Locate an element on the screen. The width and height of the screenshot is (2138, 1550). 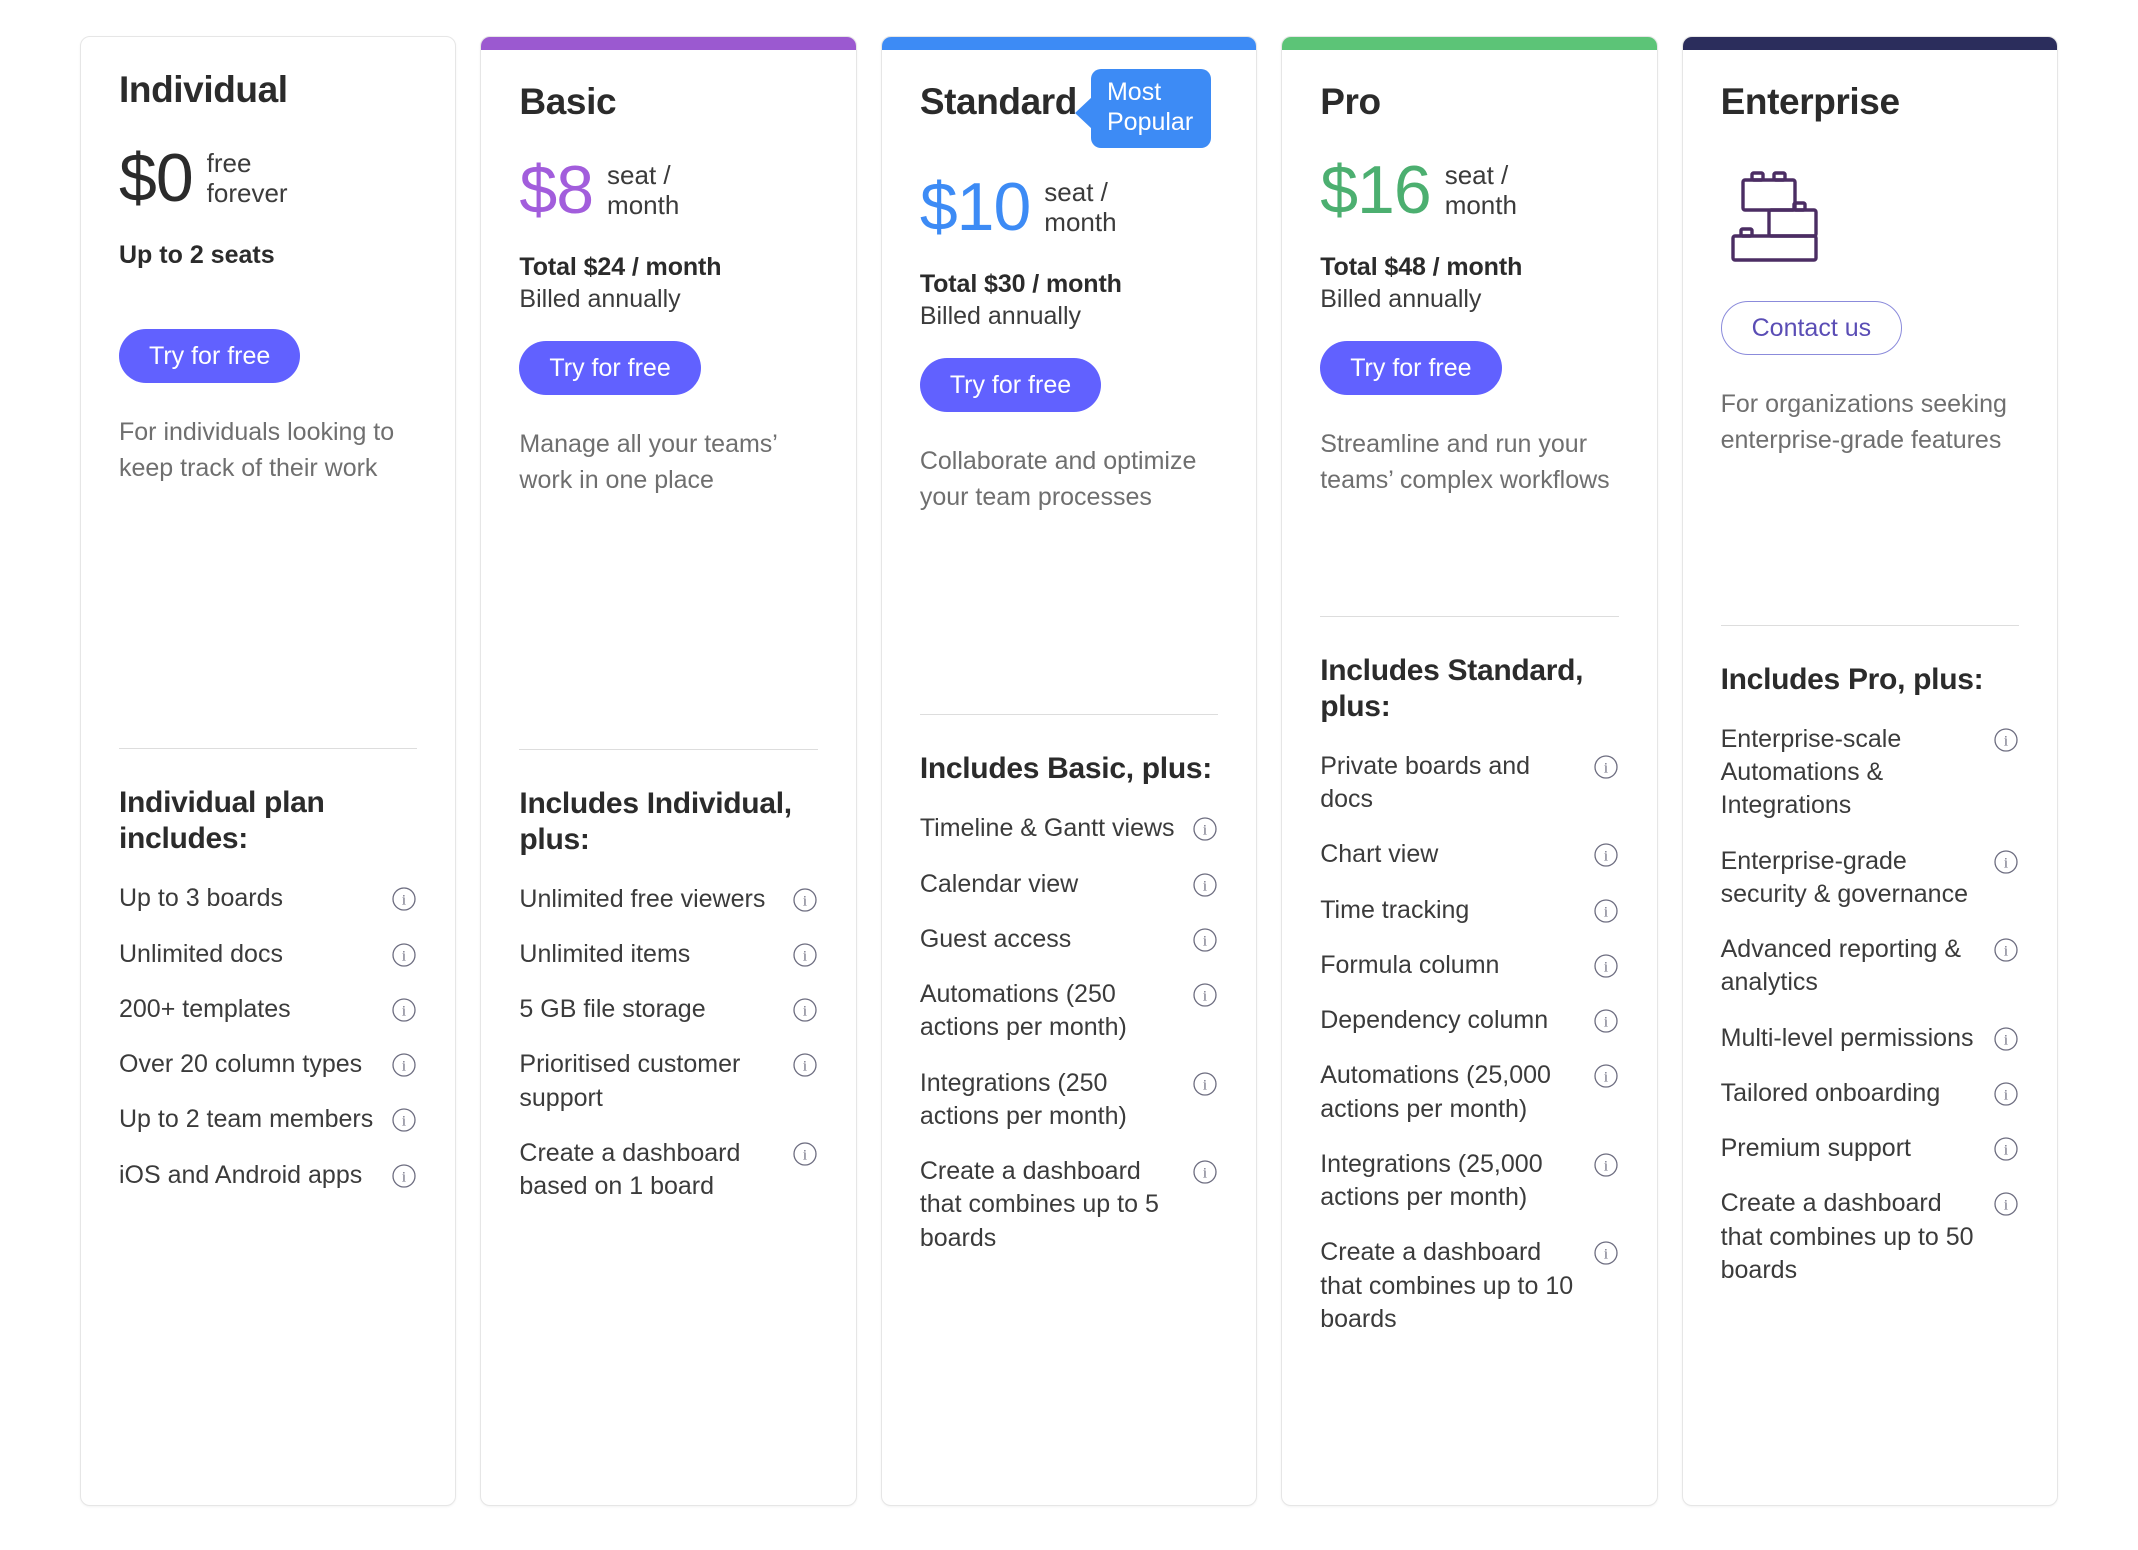
enterprise-icon-wrap is located at coordinates (1870, 216).